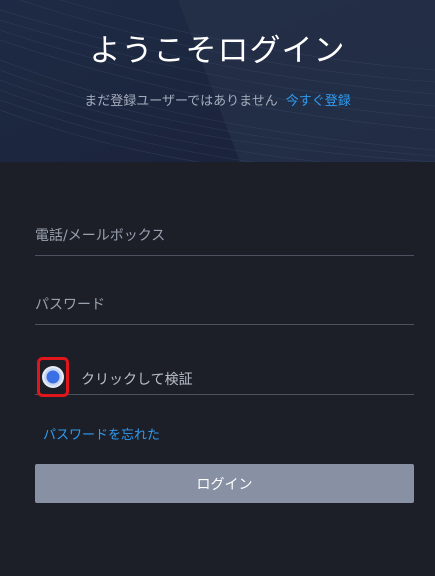 The height and width of the screenshot is (576, 435). I want to click on verify-label: クリックして検証, so click(137, 380).